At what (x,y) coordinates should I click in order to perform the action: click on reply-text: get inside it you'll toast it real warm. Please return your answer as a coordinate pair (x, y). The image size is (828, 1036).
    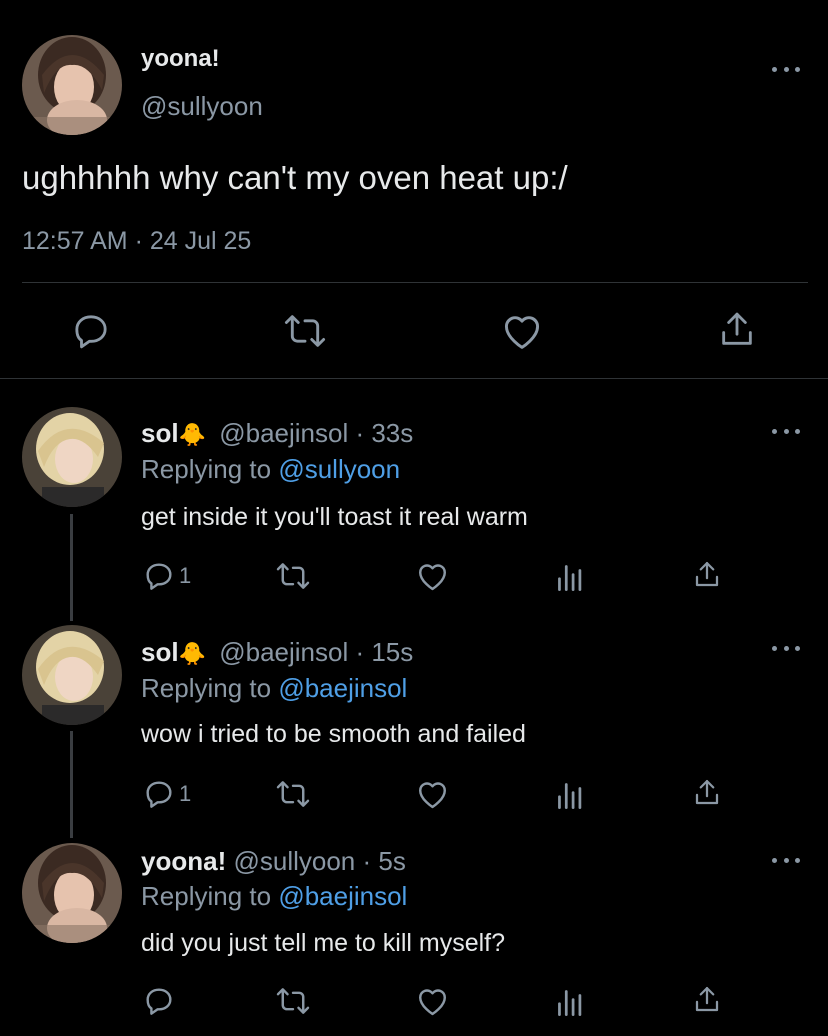
    Looking at the image, I should click on (334, 517).